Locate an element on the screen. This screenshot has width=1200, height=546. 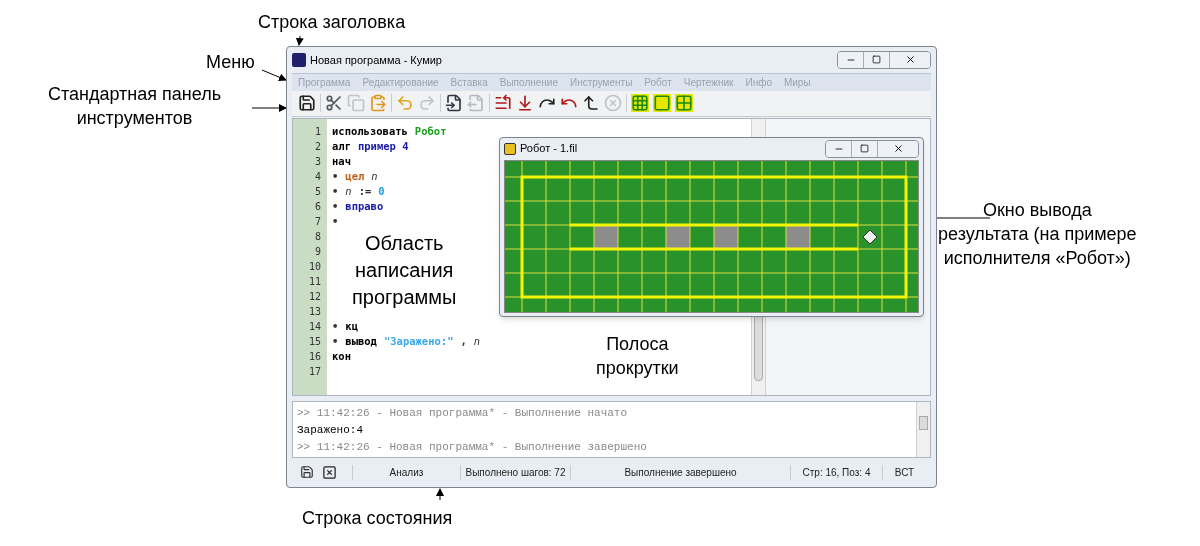
output-line: >> 11:42:26 - Новая программа* - Выполнение начато is located at coordinates (463, 413).